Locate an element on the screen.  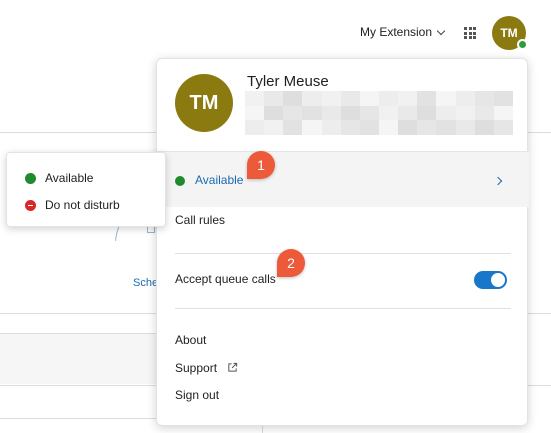
status-options-flyout: Available Do not disturb is located at coordinates (86, 189).